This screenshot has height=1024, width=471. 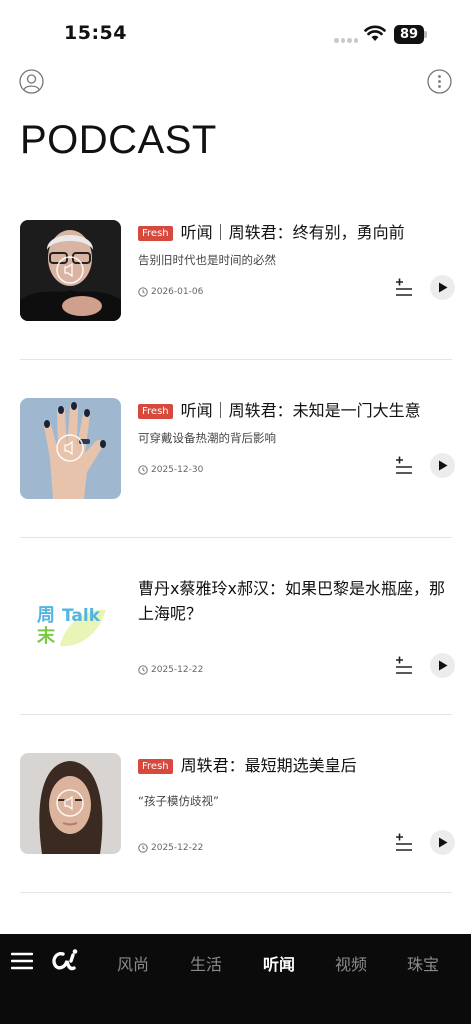 What do you see at coordinates (346, 41) in the screenshot?
I see `cellular-signal-icon` at bounding box center [346, 41].